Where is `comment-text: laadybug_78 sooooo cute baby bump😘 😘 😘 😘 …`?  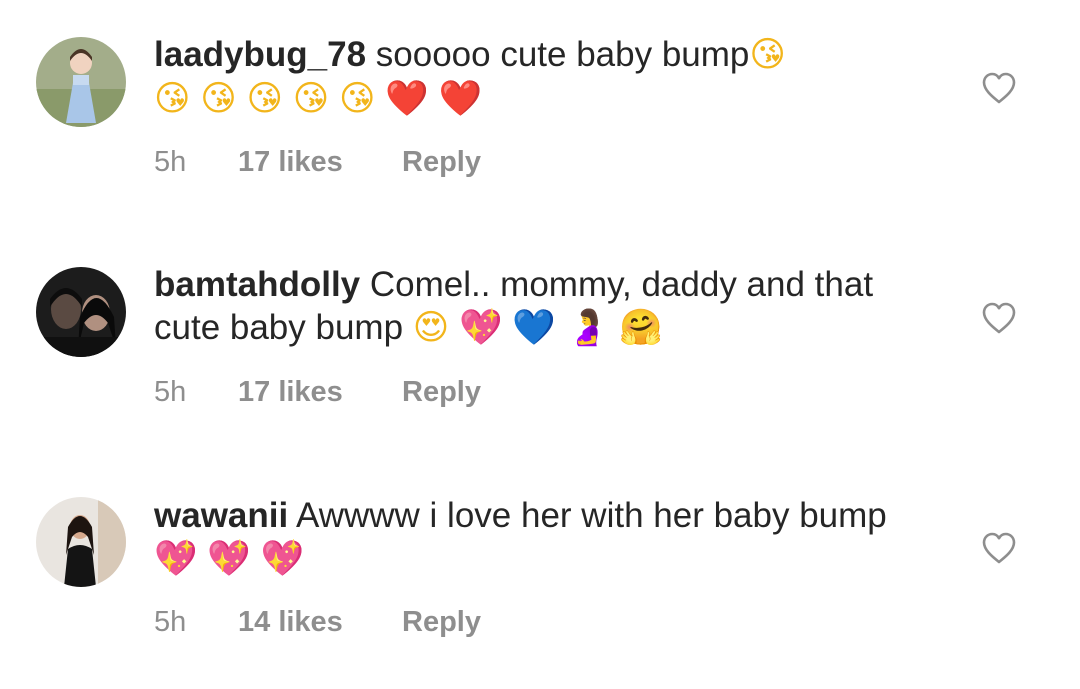
comment-text: laadybug_78 sooooo cute baby bump😘 😘 😘 😘 … is located at coordinates (534, 77).